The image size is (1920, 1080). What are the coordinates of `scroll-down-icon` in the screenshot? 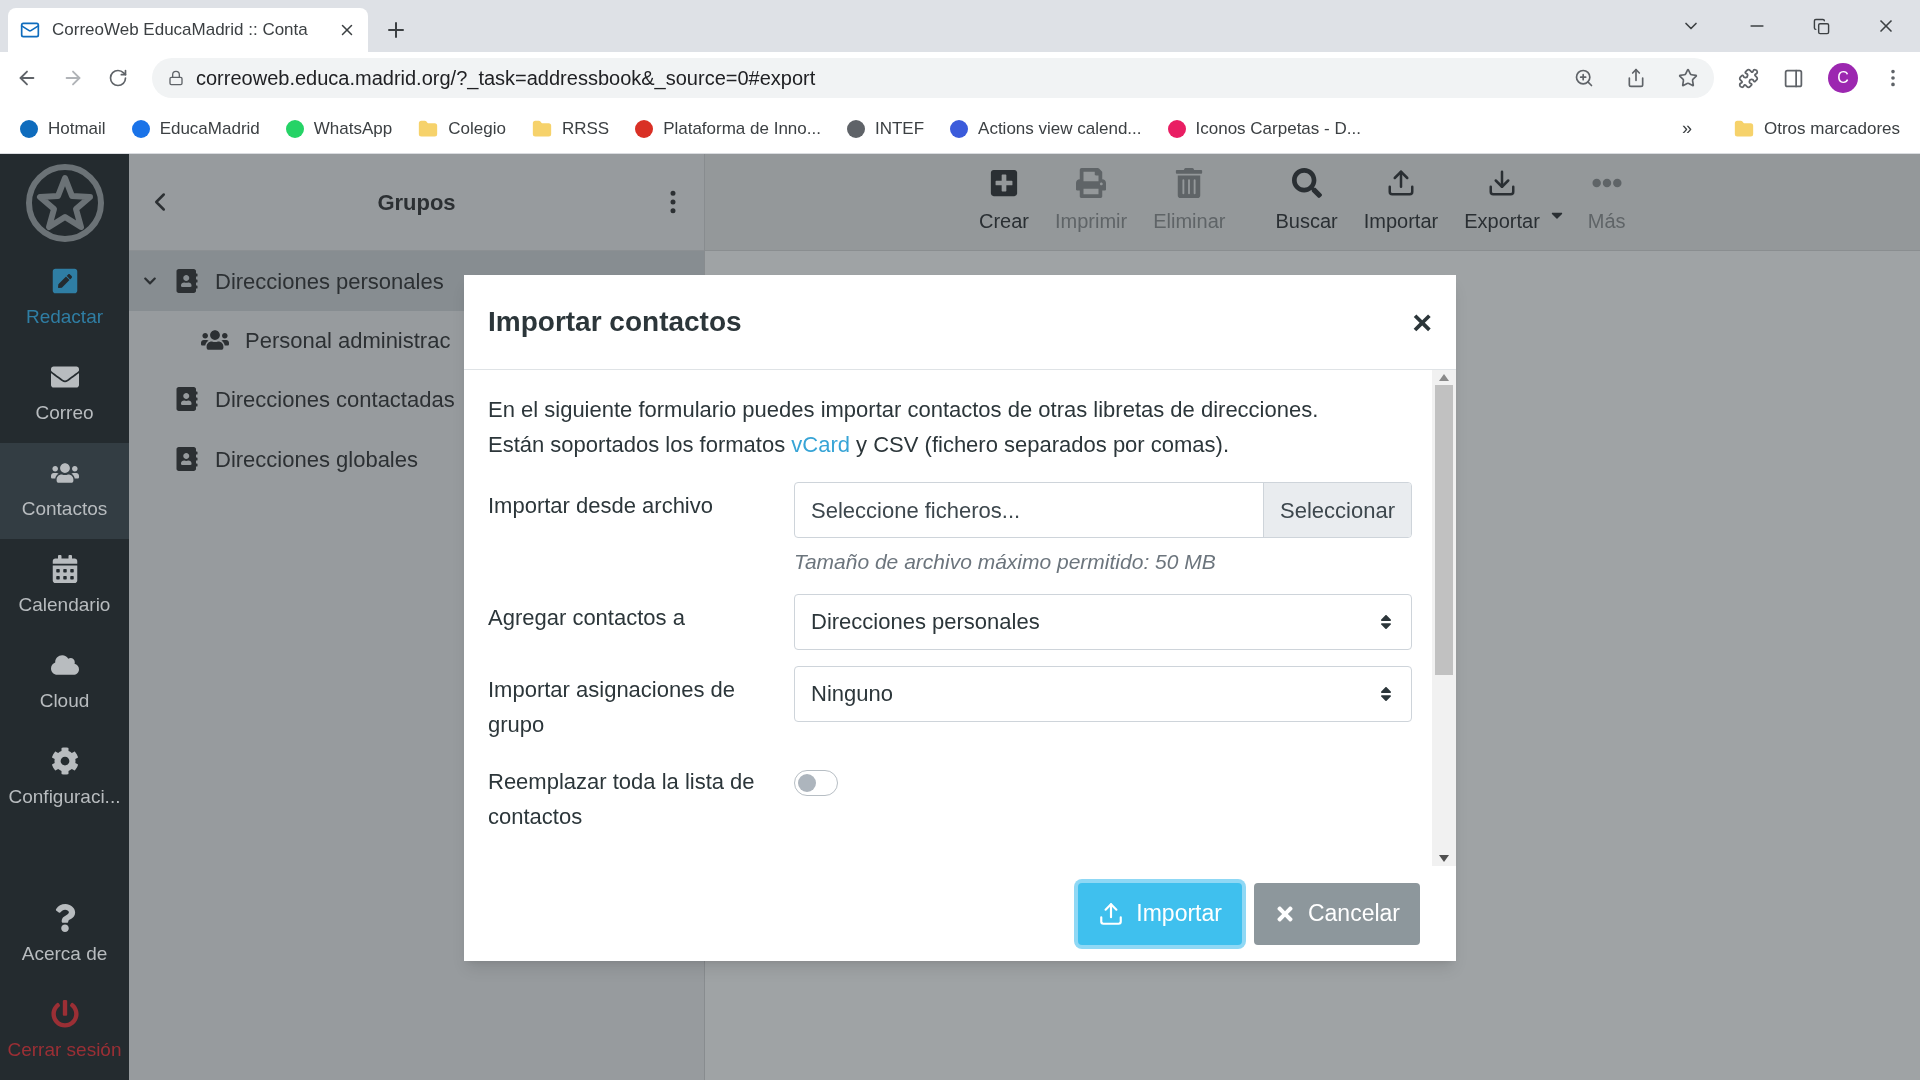 It's located at (1444, 858).